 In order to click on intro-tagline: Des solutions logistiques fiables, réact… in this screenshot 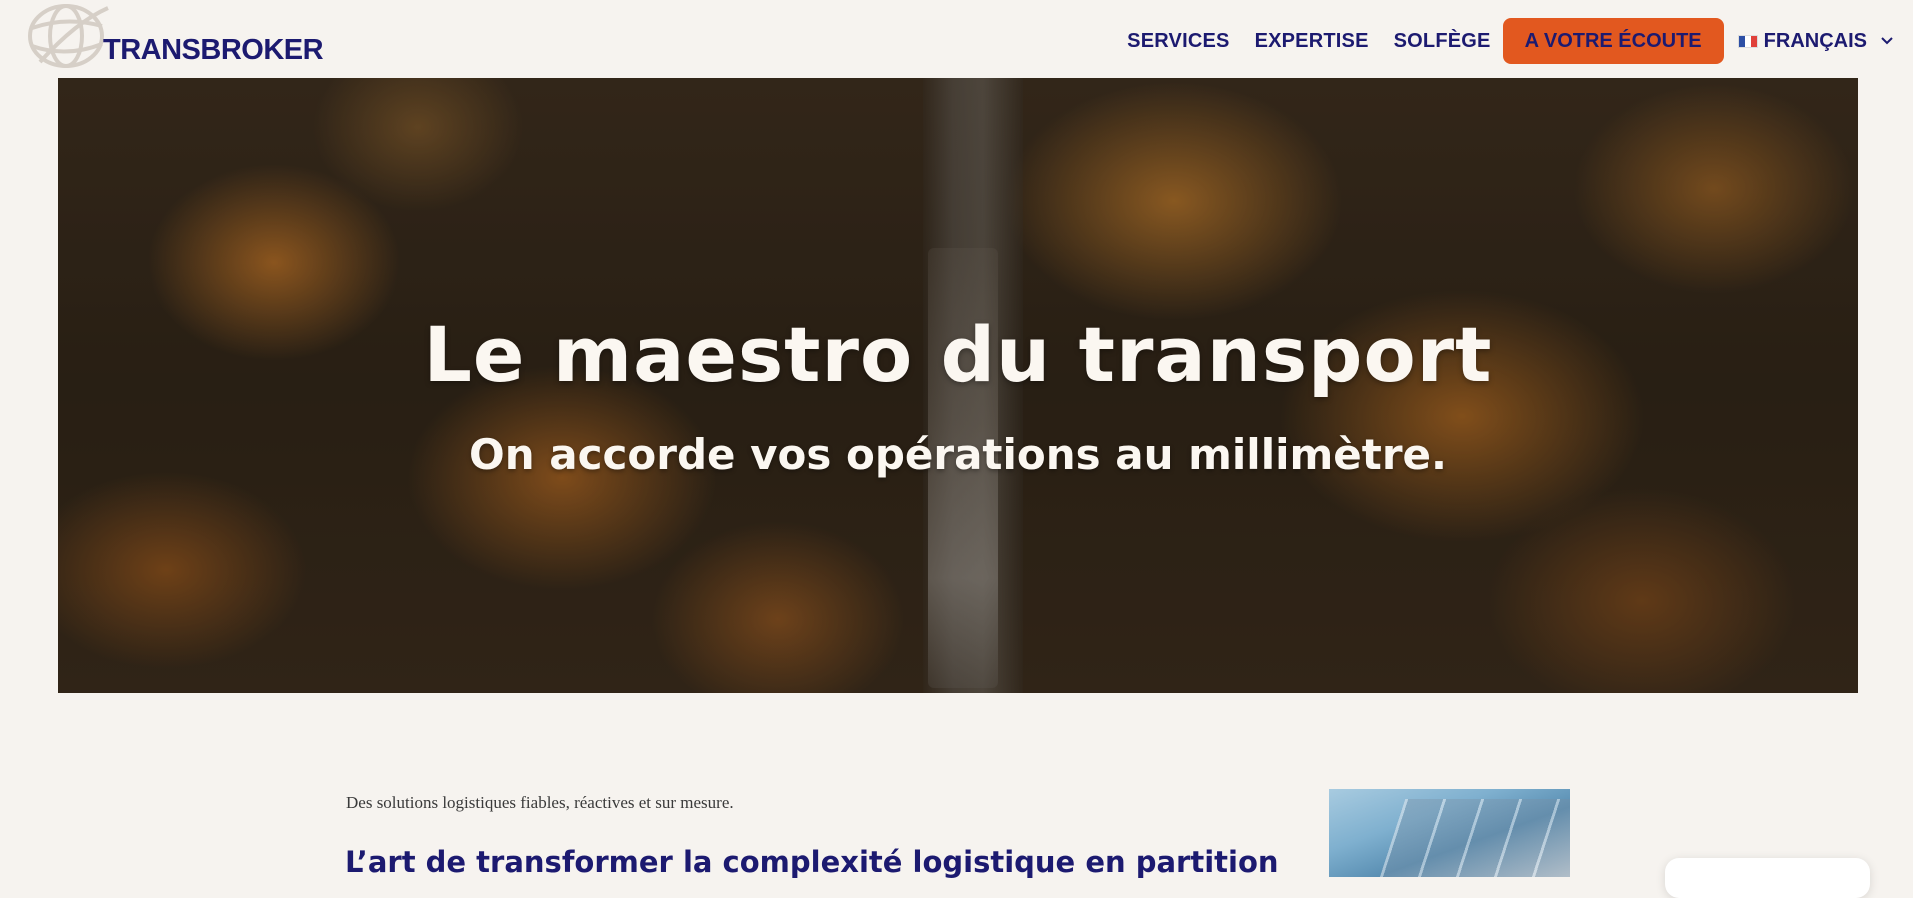, I will do `click(540, 802)`.